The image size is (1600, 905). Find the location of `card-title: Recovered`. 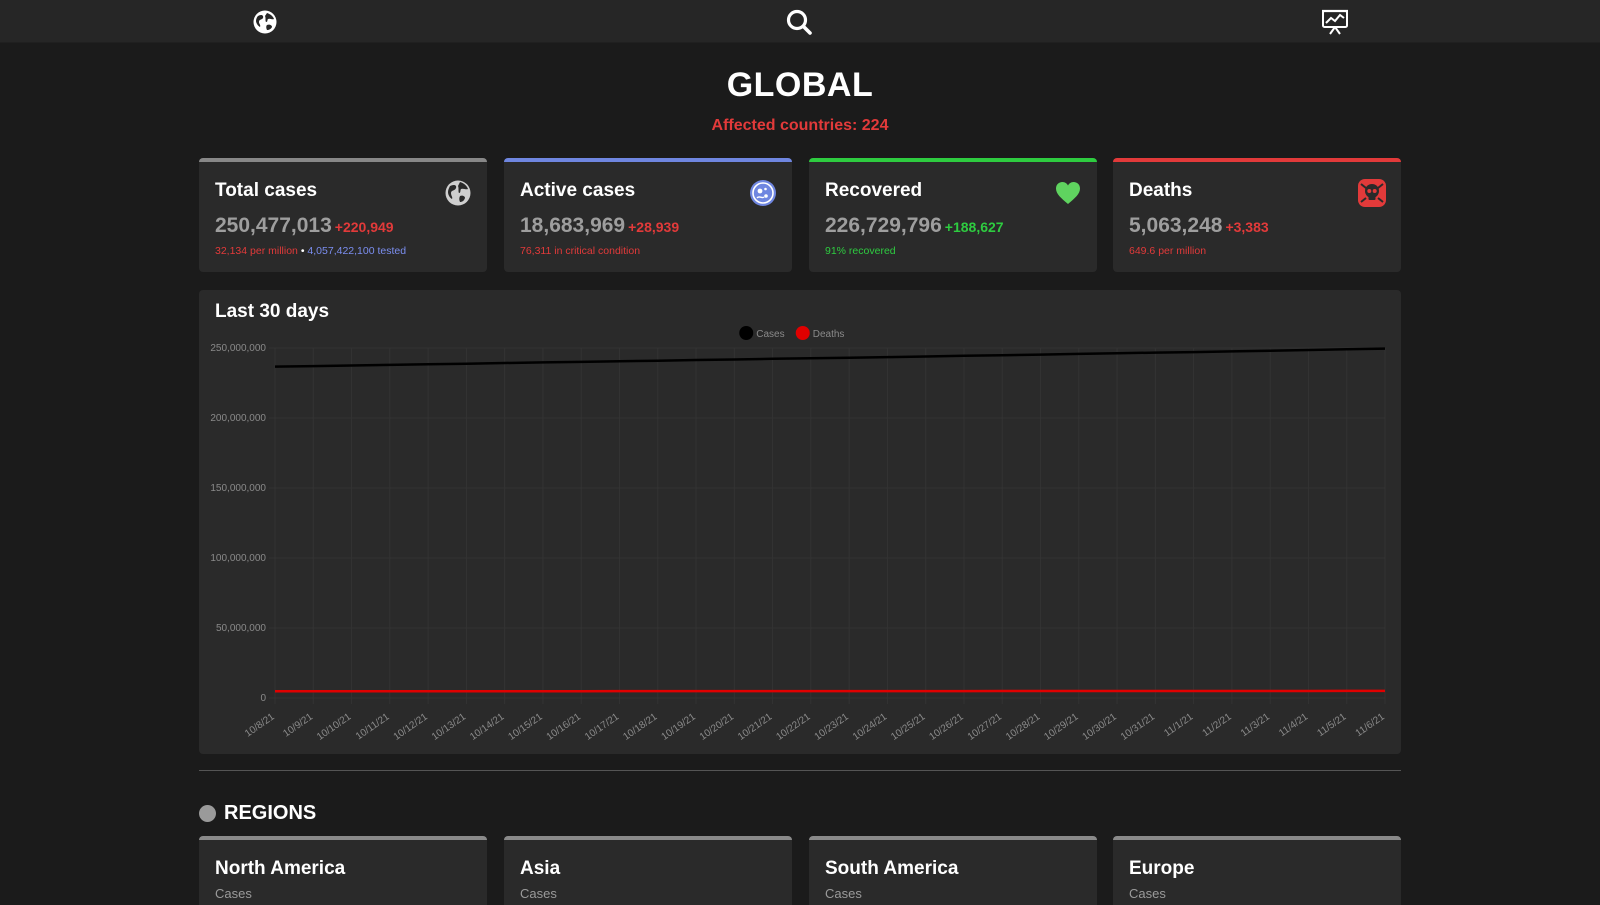

card-title: Recovered is located at coordinates (874, 190).